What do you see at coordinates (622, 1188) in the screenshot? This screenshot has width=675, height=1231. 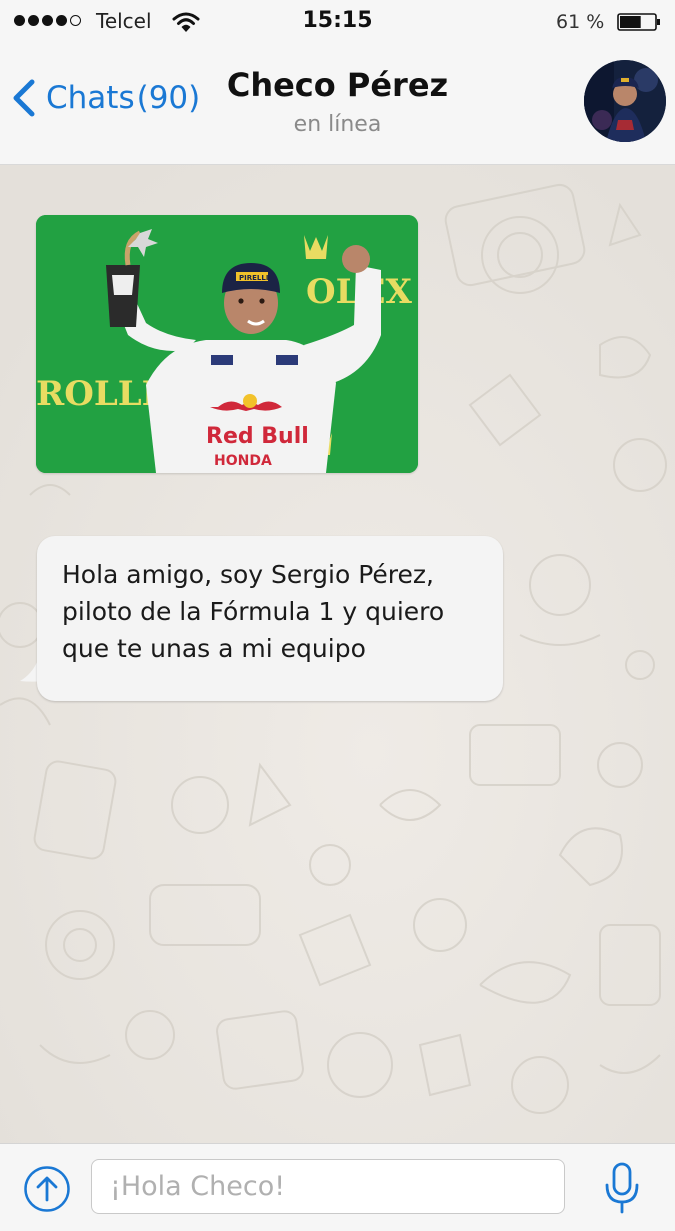 I see `microphone-icon` at bounding box center [622, 1188].